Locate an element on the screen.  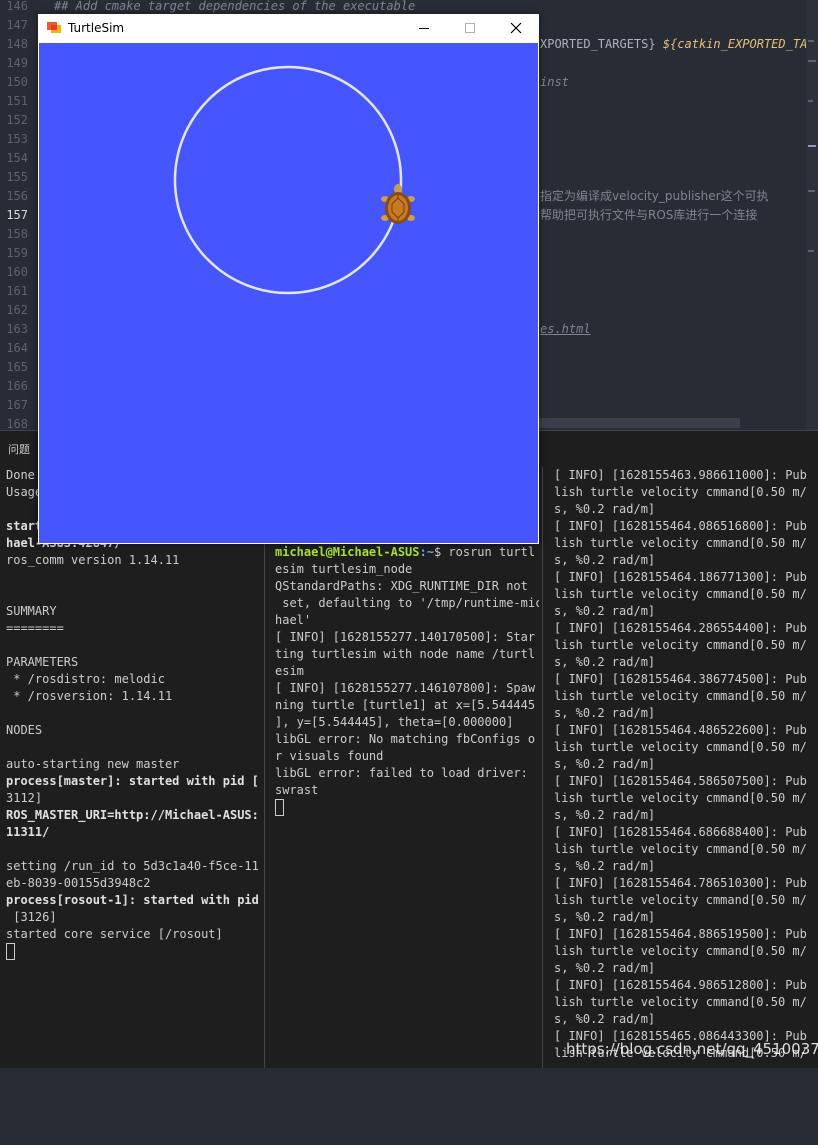
window-titlebar: TurtleSim is located at coordinates (288, 28).